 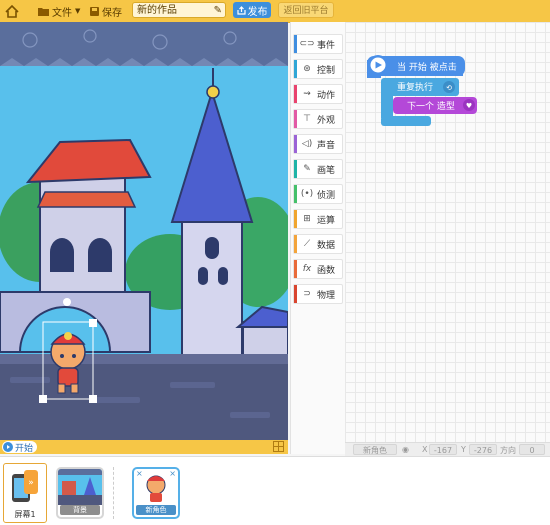 I want to click on script-blocks: 当 开始 被点击 ⟲ 重复执行 ♥ 下一个 造型, so click(x=422, y=90).